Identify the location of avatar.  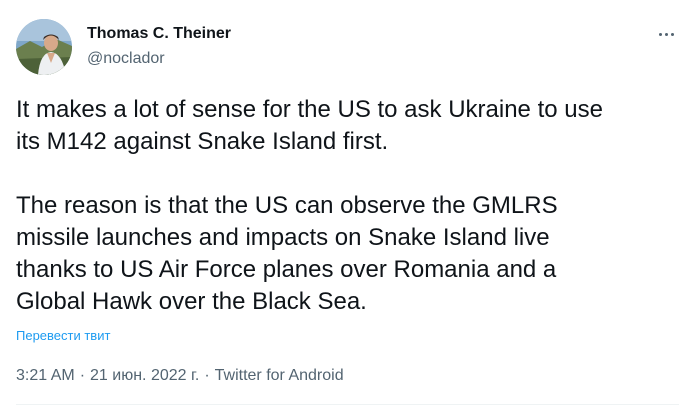
(44, 47).